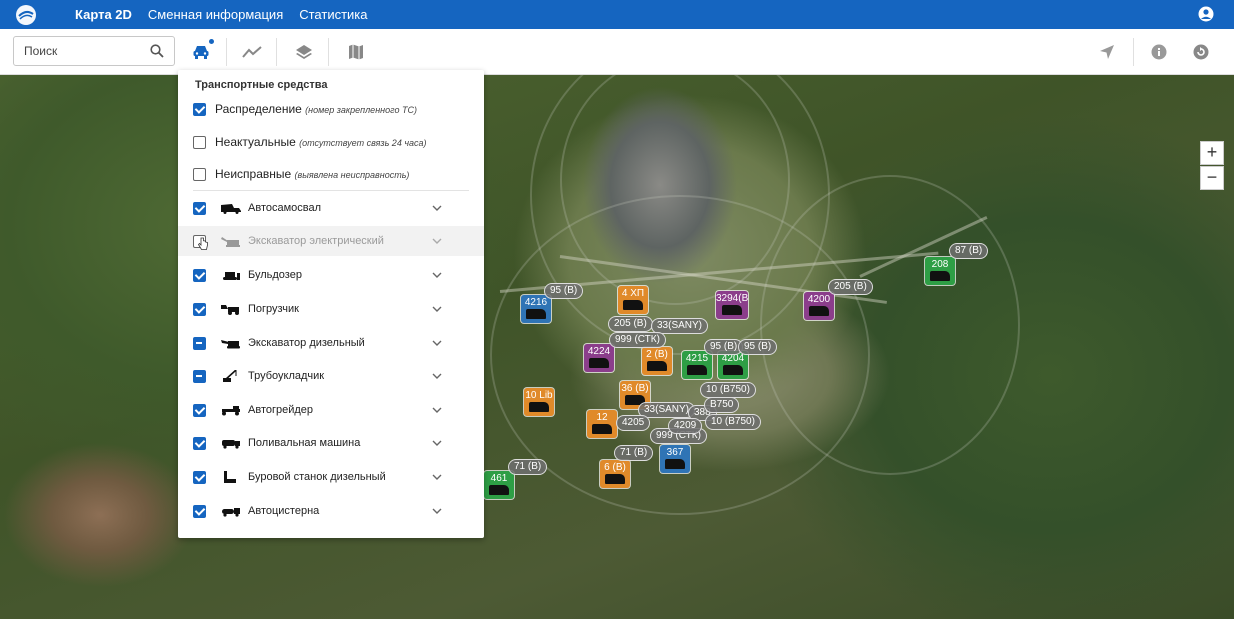  What do you see at coordinates (211, 41) in the screenshot?
I see `active-indicator-dot` at bounding box center [211, 41].